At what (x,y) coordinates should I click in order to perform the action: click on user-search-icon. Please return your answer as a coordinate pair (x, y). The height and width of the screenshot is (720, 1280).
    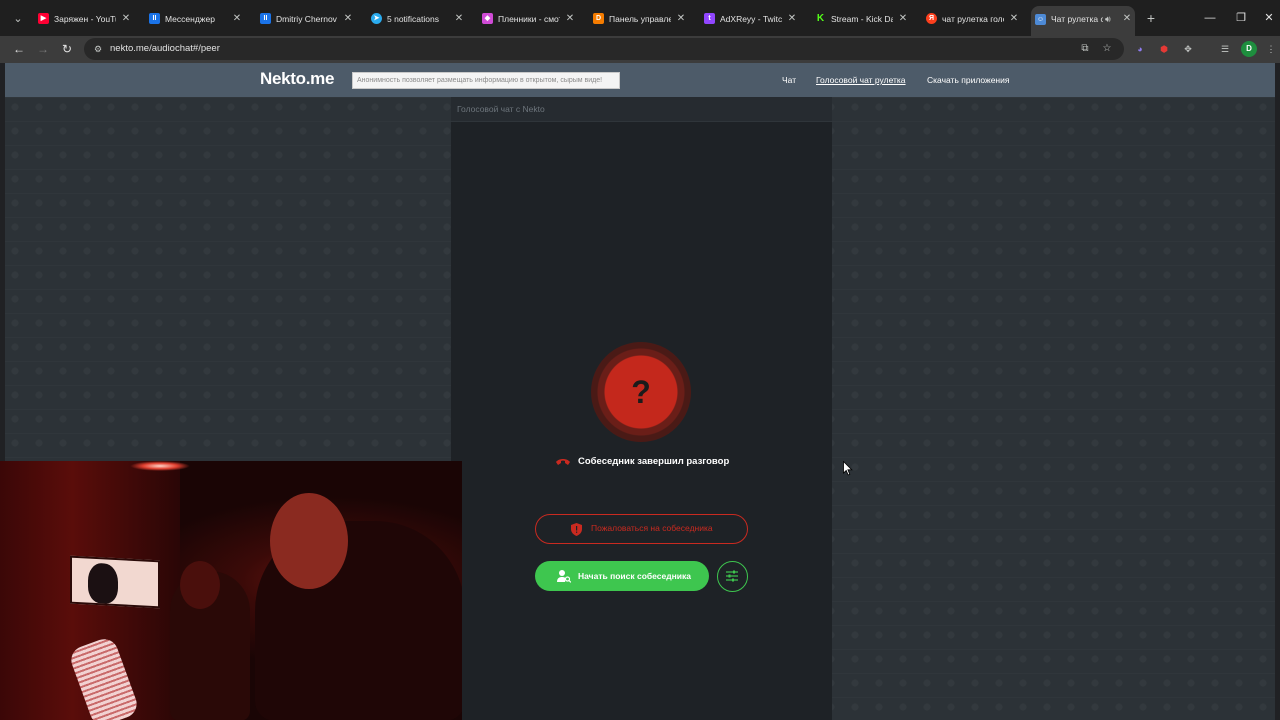
    Looking at the image, I should click on (564, 576).